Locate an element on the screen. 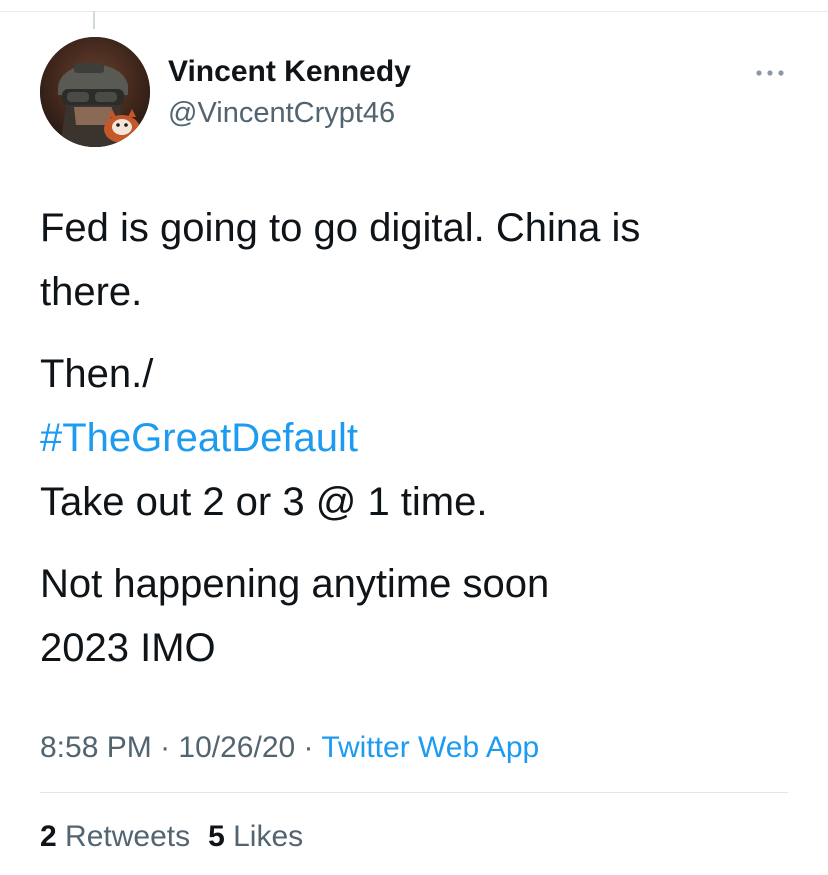  stats-divider is located at coordinates (414, 792).